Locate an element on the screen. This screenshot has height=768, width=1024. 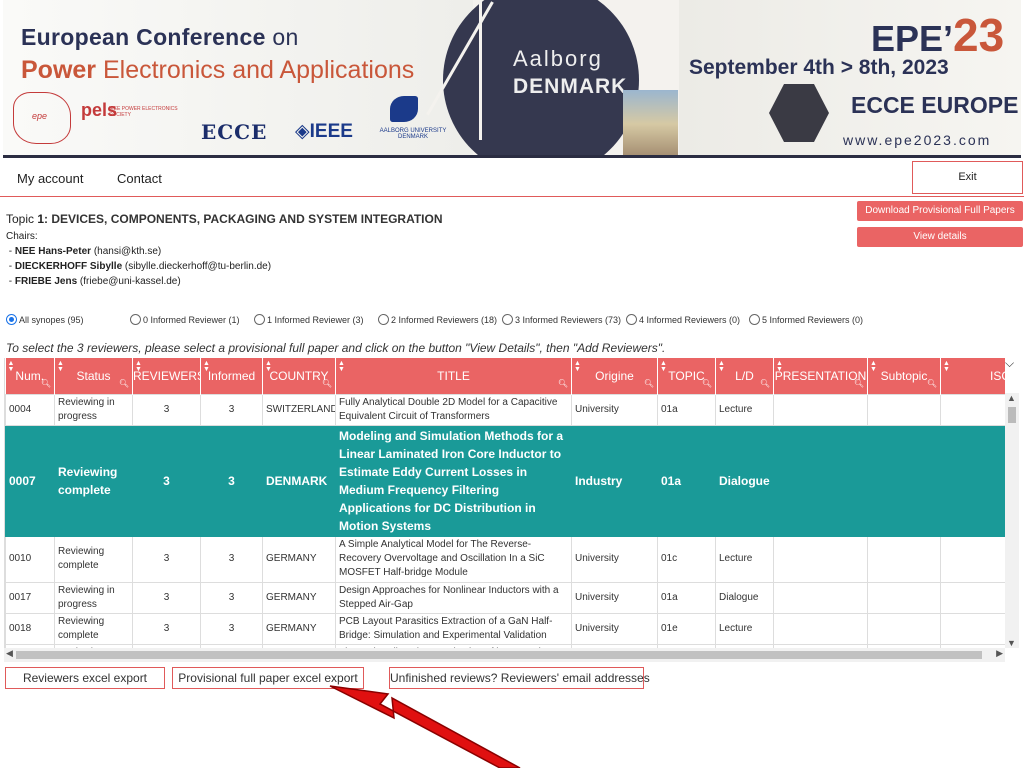
col-header-isc-session: ▲▼ISC Session is located at coordinates (972, 376).